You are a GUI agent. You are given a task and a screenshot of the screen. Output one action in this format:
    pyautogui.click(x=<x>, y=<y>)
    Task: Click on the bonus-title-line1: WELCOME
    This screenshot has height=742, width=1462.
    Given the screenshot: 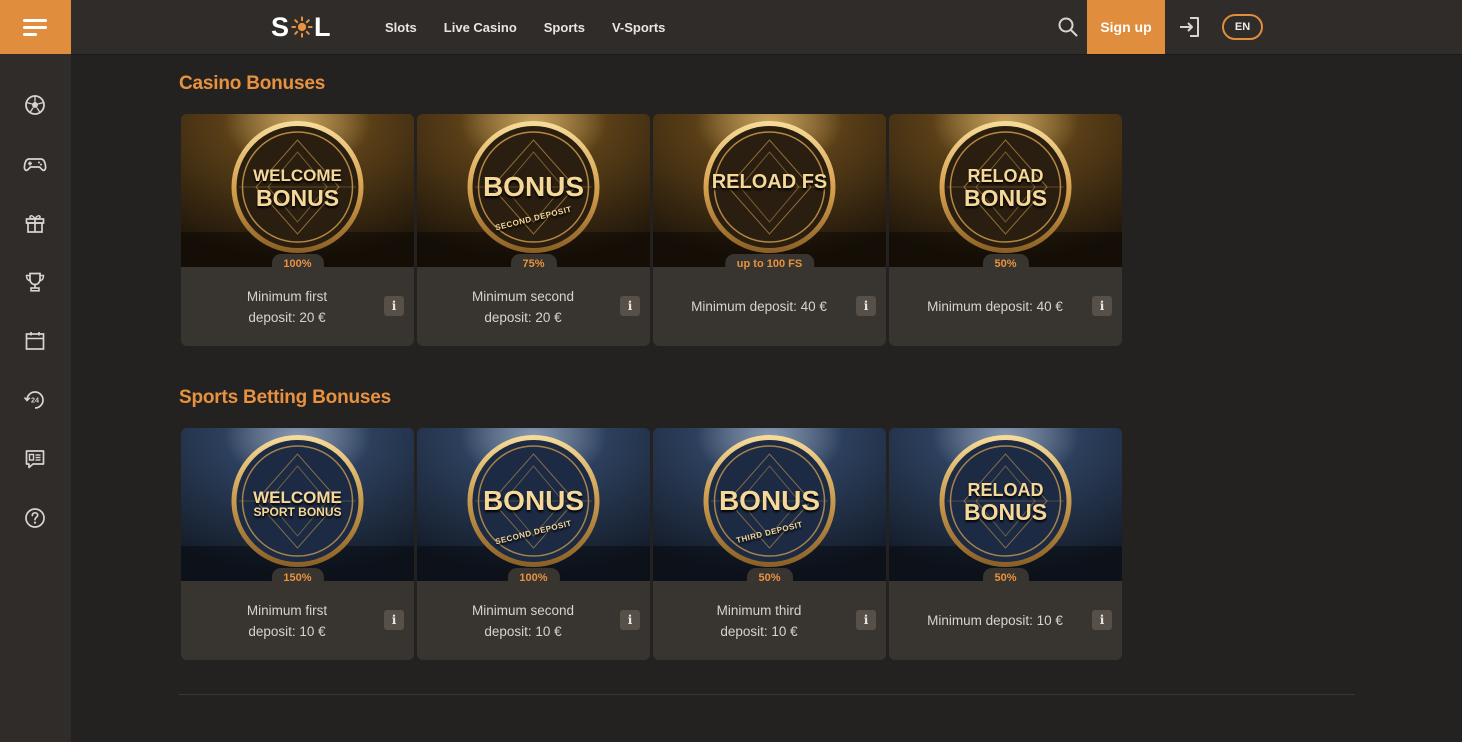 What is the action you would take?
    pyautogui.click(x=297, y=175)
    